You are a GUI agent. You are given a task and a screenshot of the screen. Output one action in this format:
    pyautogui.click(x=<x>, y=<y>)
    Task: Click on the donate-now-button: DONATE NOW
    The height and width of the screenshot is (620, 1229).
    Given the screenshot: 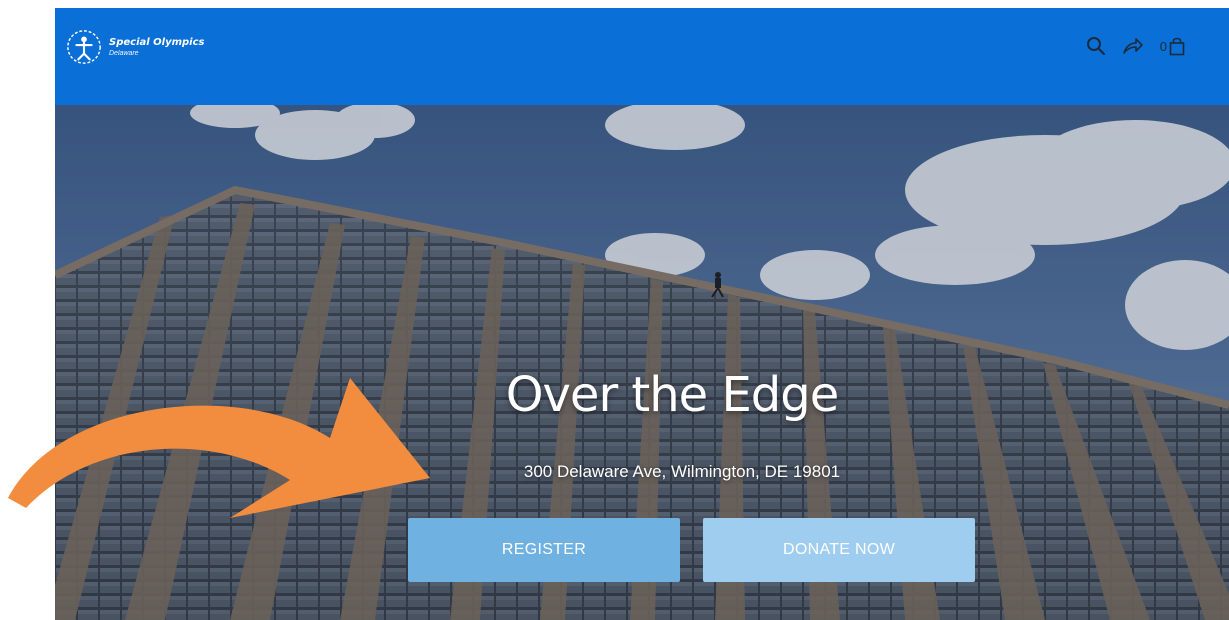 What is the action you would take?
    pyautogui.click(x=839, y=550)
    